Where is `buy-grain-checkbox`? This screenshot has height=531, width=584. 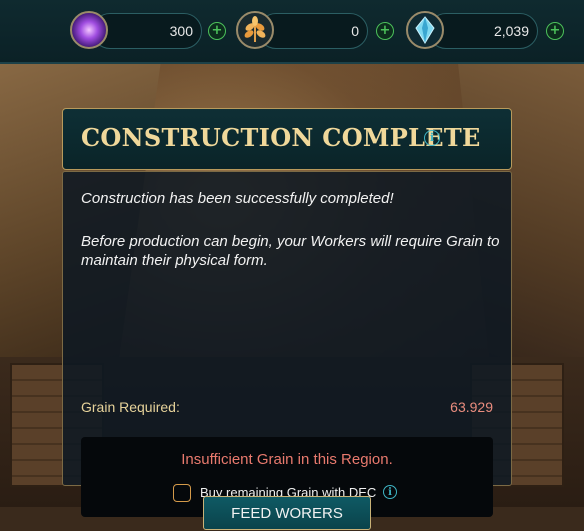 buy-grain-checkbox is located at coordinates (182, 493).